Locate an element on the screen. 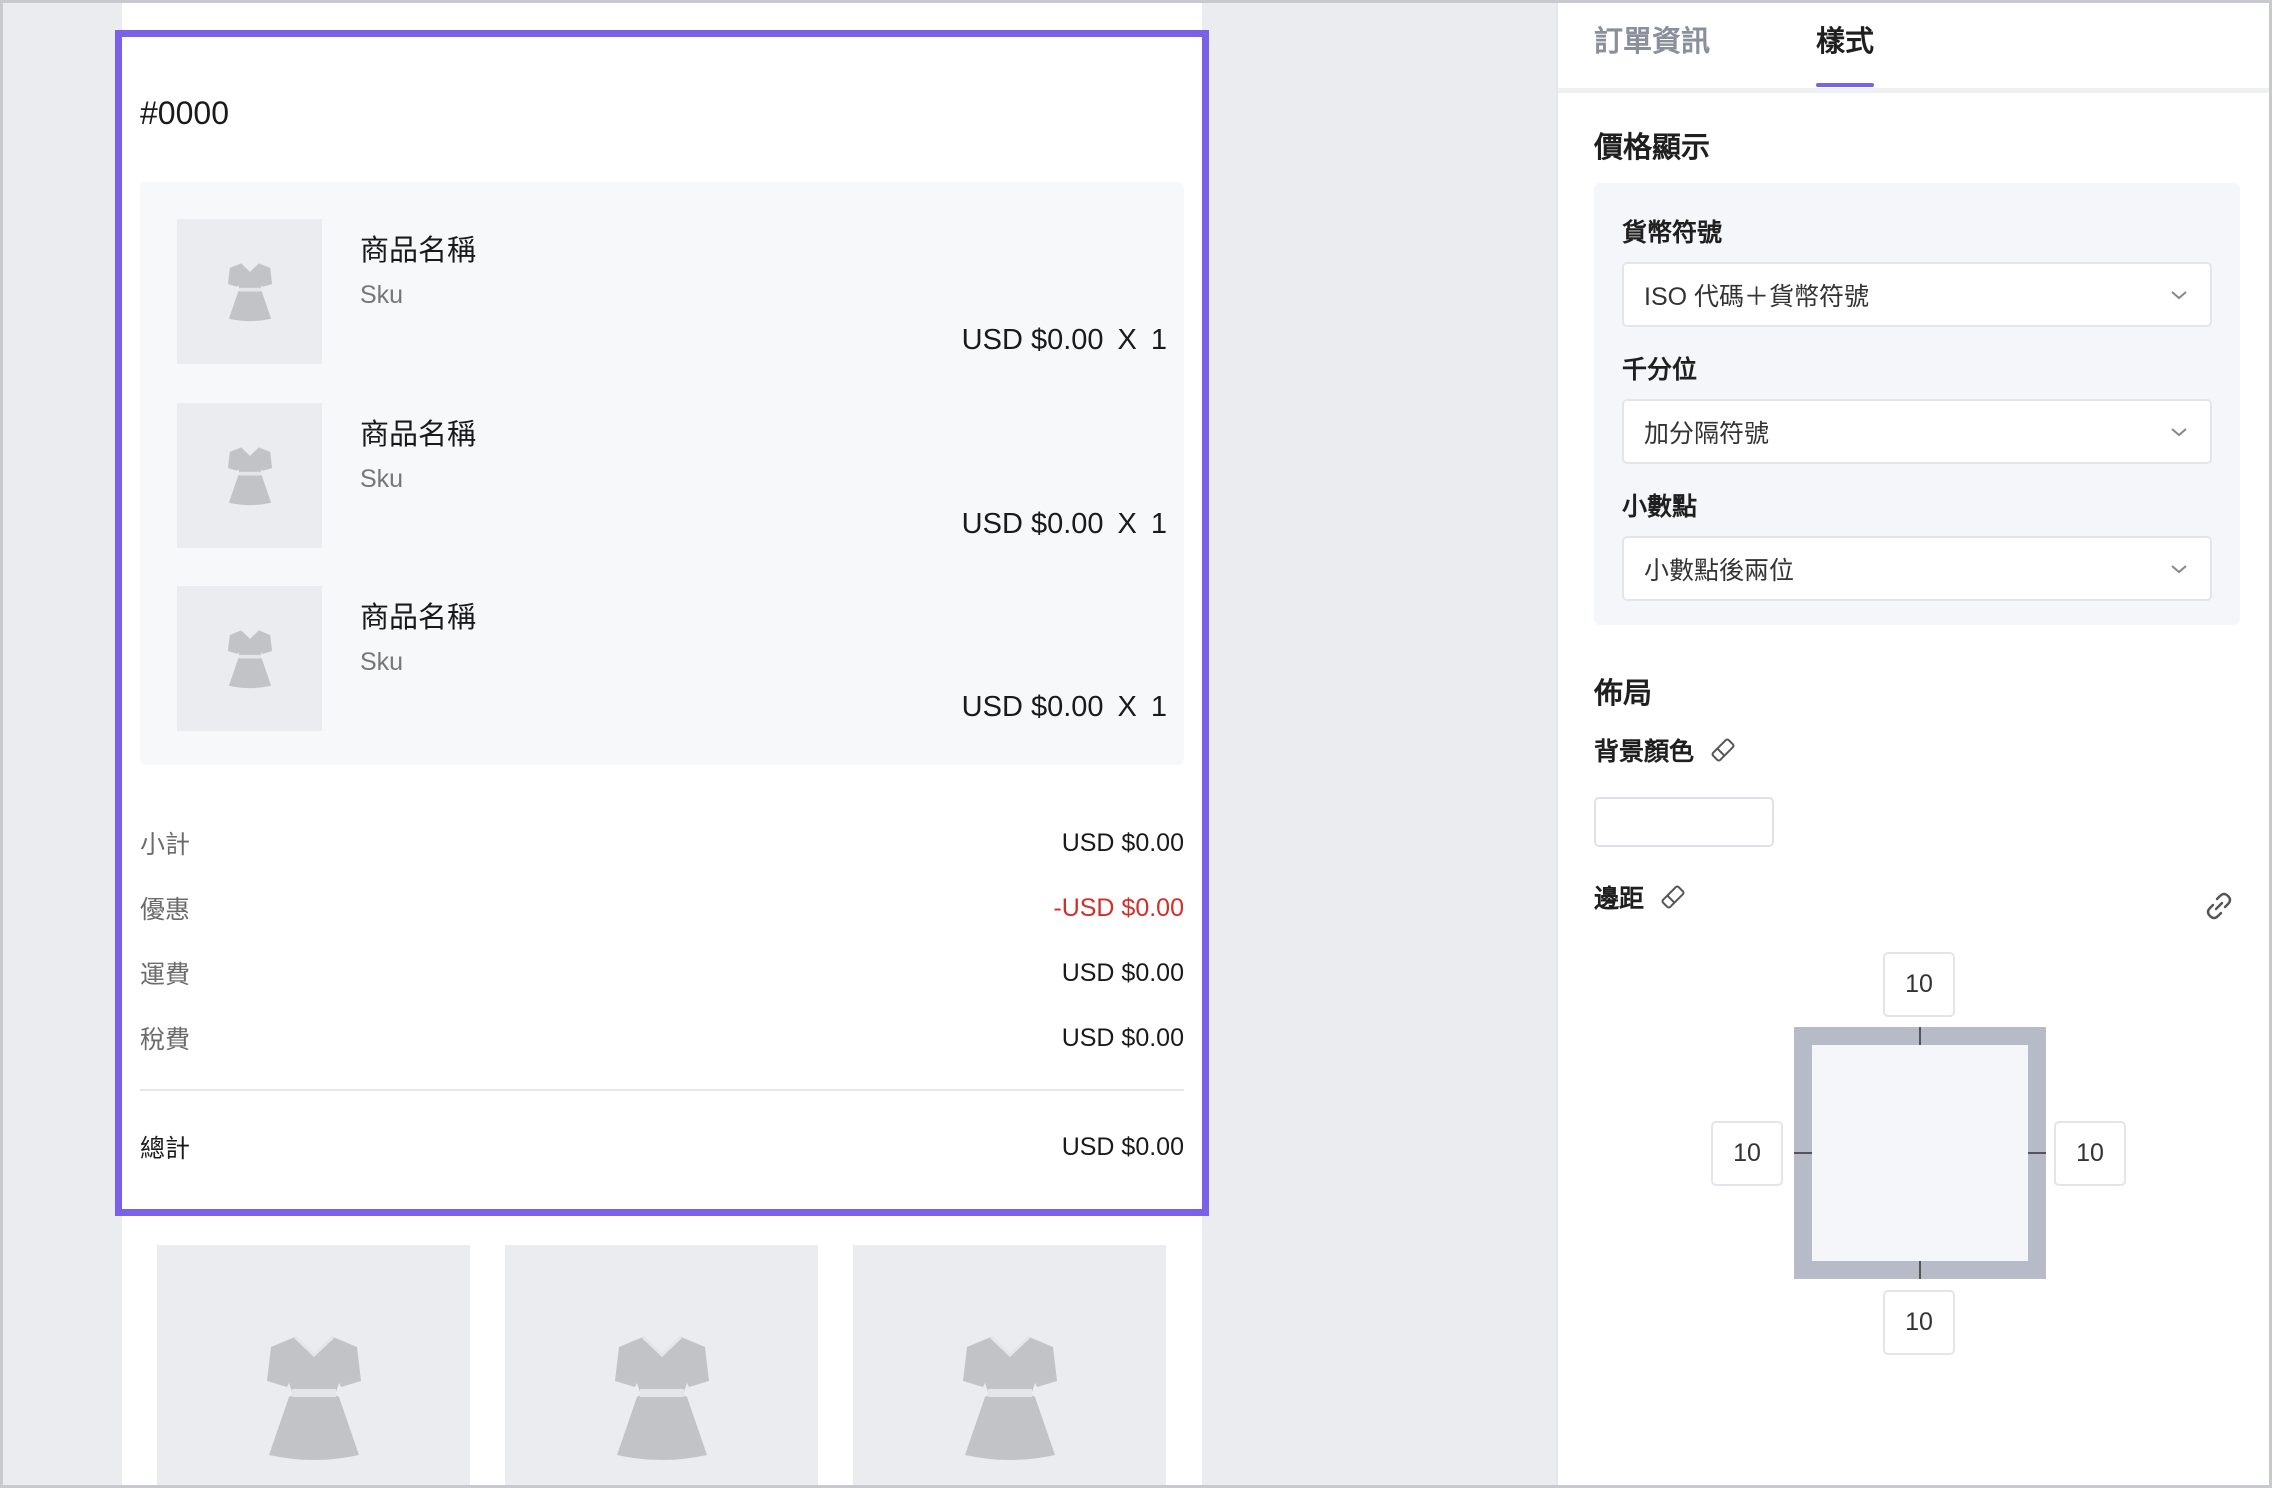 The width and height of the screenshot is (2272, 1488). active-tab-indicator is located at coordinates (1845, 85).